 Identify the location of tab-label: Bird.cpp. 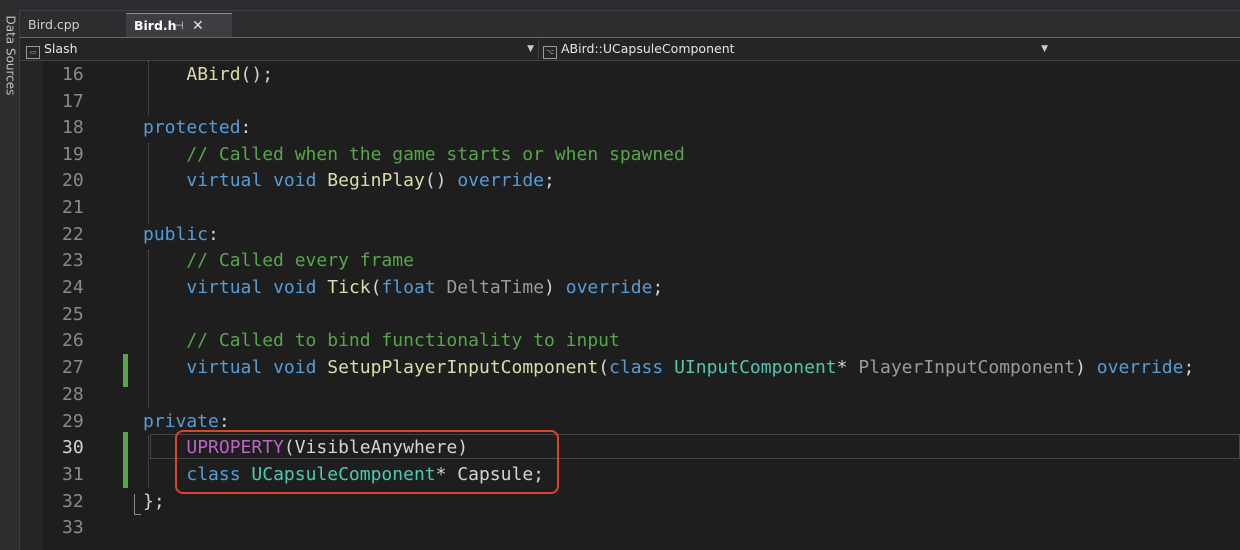
(54, 24).